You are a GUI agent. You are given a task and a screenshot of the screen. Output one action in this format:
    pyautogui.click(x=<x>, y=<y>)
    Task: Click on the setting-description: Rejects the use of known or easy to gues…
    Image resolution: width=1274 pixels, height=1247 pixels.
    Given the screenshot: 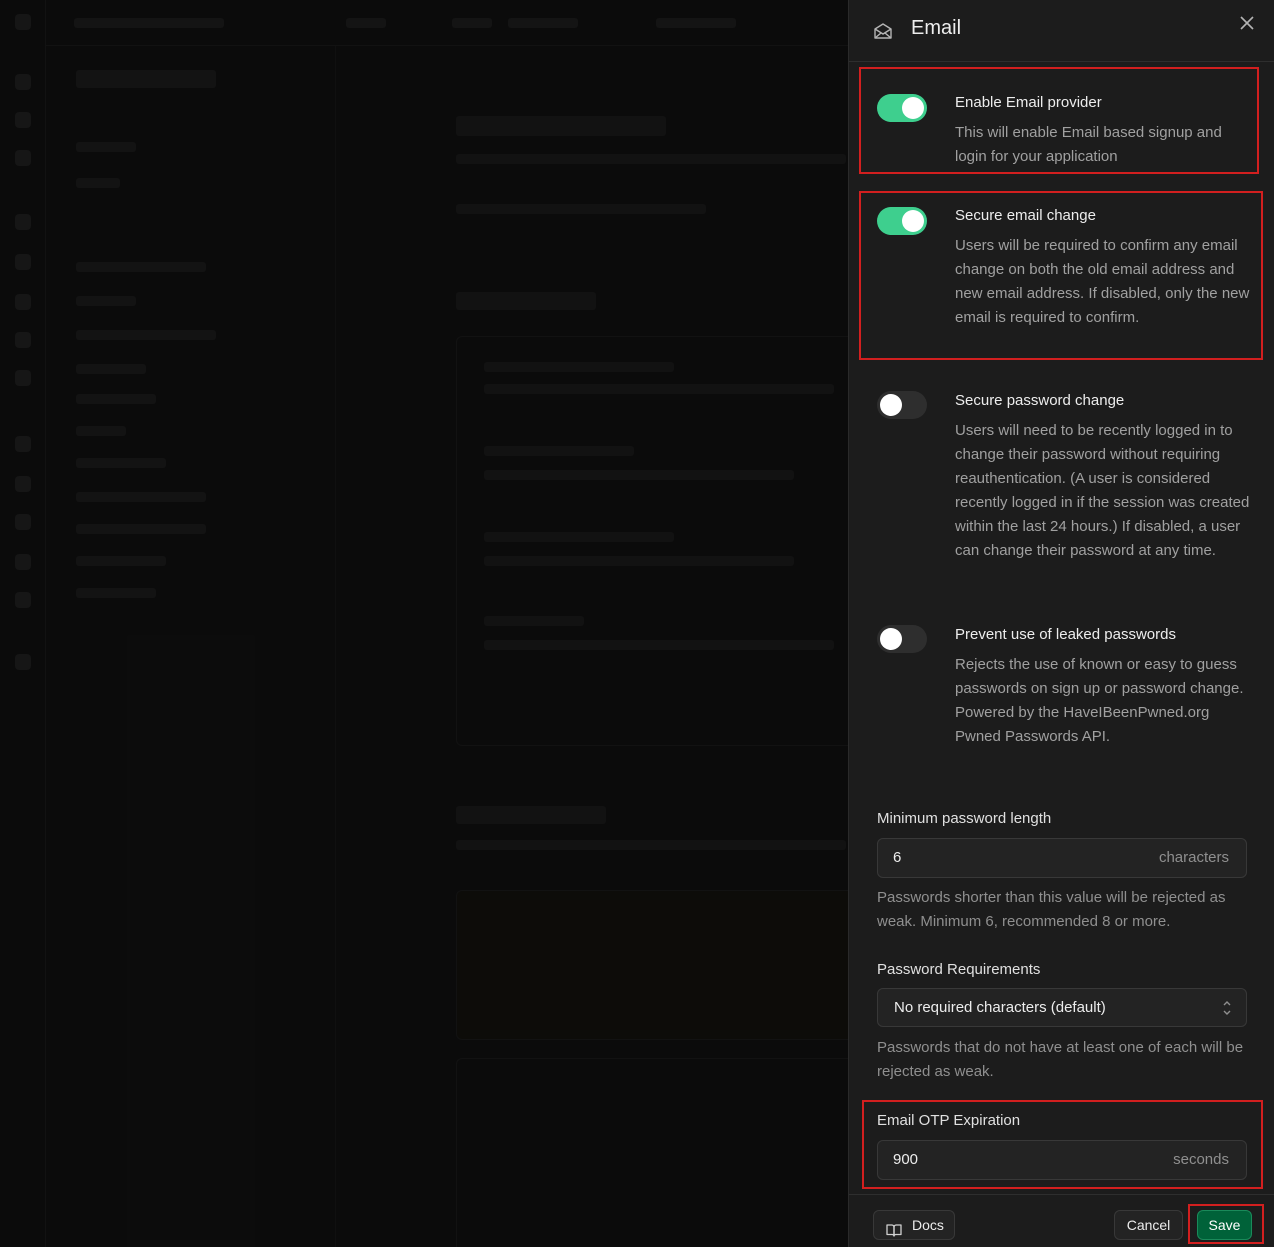 What is the action you would take?
    pyautogui.click(x=1099, y=700)
    